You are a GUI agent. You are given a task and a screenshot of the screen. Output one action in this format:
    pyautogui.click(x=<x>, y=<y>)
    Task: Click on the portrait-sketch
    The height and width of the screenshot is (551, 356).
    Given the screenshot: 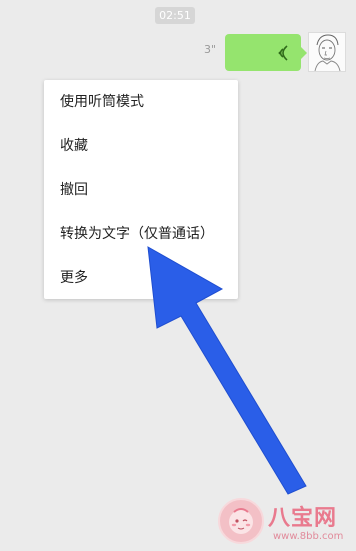 What is the action you would take?
    pyautogui.click(x=327, y=52)
    